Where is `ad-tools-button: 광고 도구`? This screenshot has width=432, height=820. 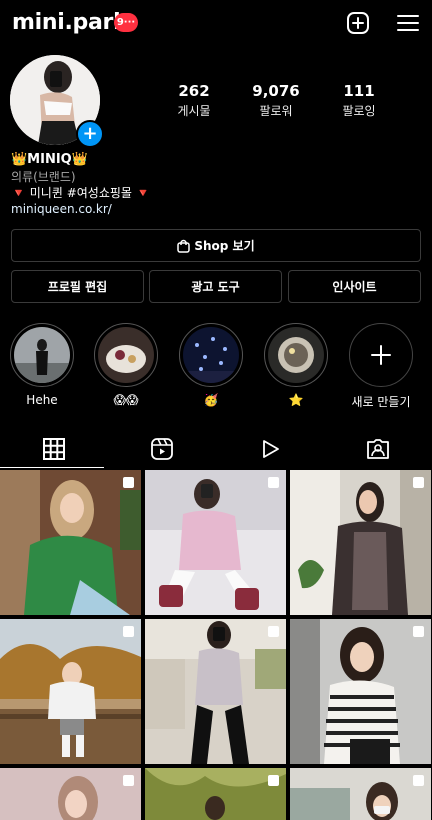 ad-tools-button: 광고 도구 is located at coordinates (215, 286).